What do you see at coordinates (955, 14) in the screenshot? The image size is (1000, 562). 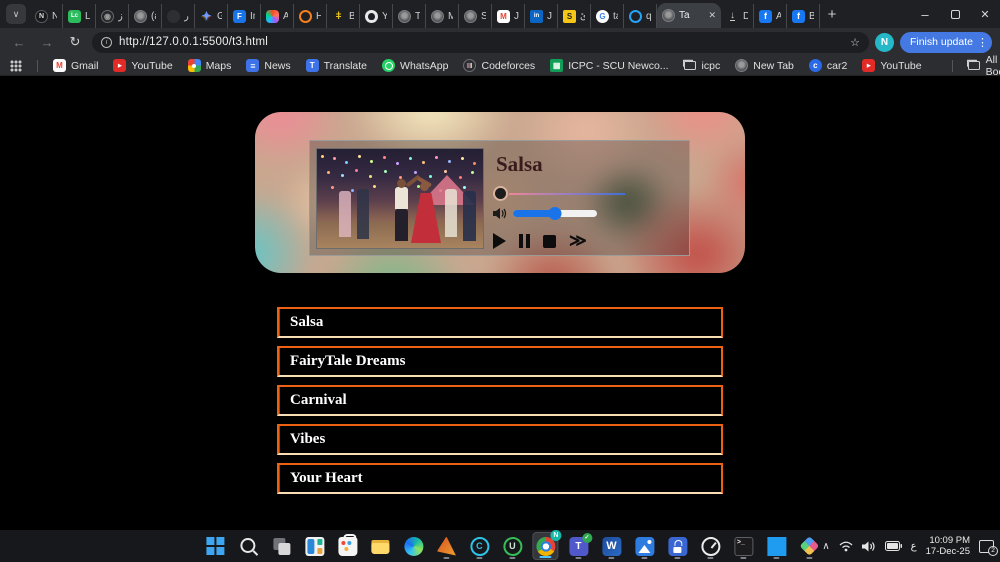 I see `maximize-button` at bounding box center [955, 14].